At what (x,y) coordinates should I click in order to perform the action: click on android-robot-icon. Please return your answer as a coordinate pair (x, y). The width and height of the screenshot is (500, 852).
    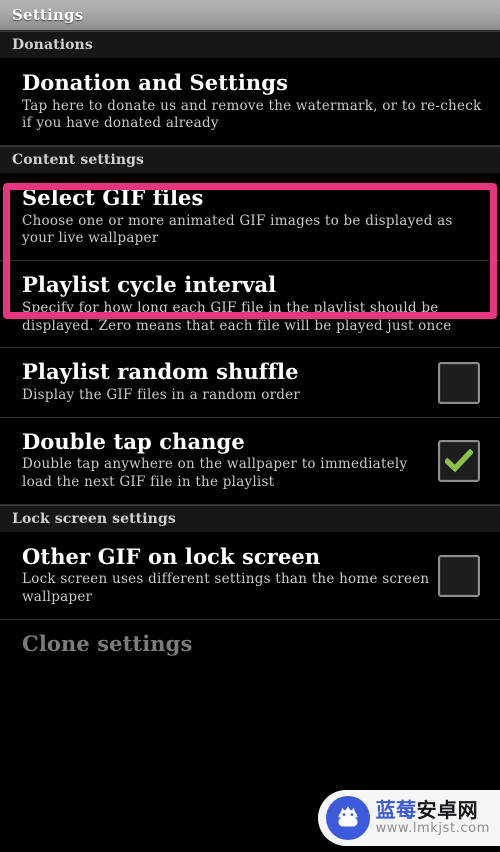
    Looking at the image, I should click on (347, 818).